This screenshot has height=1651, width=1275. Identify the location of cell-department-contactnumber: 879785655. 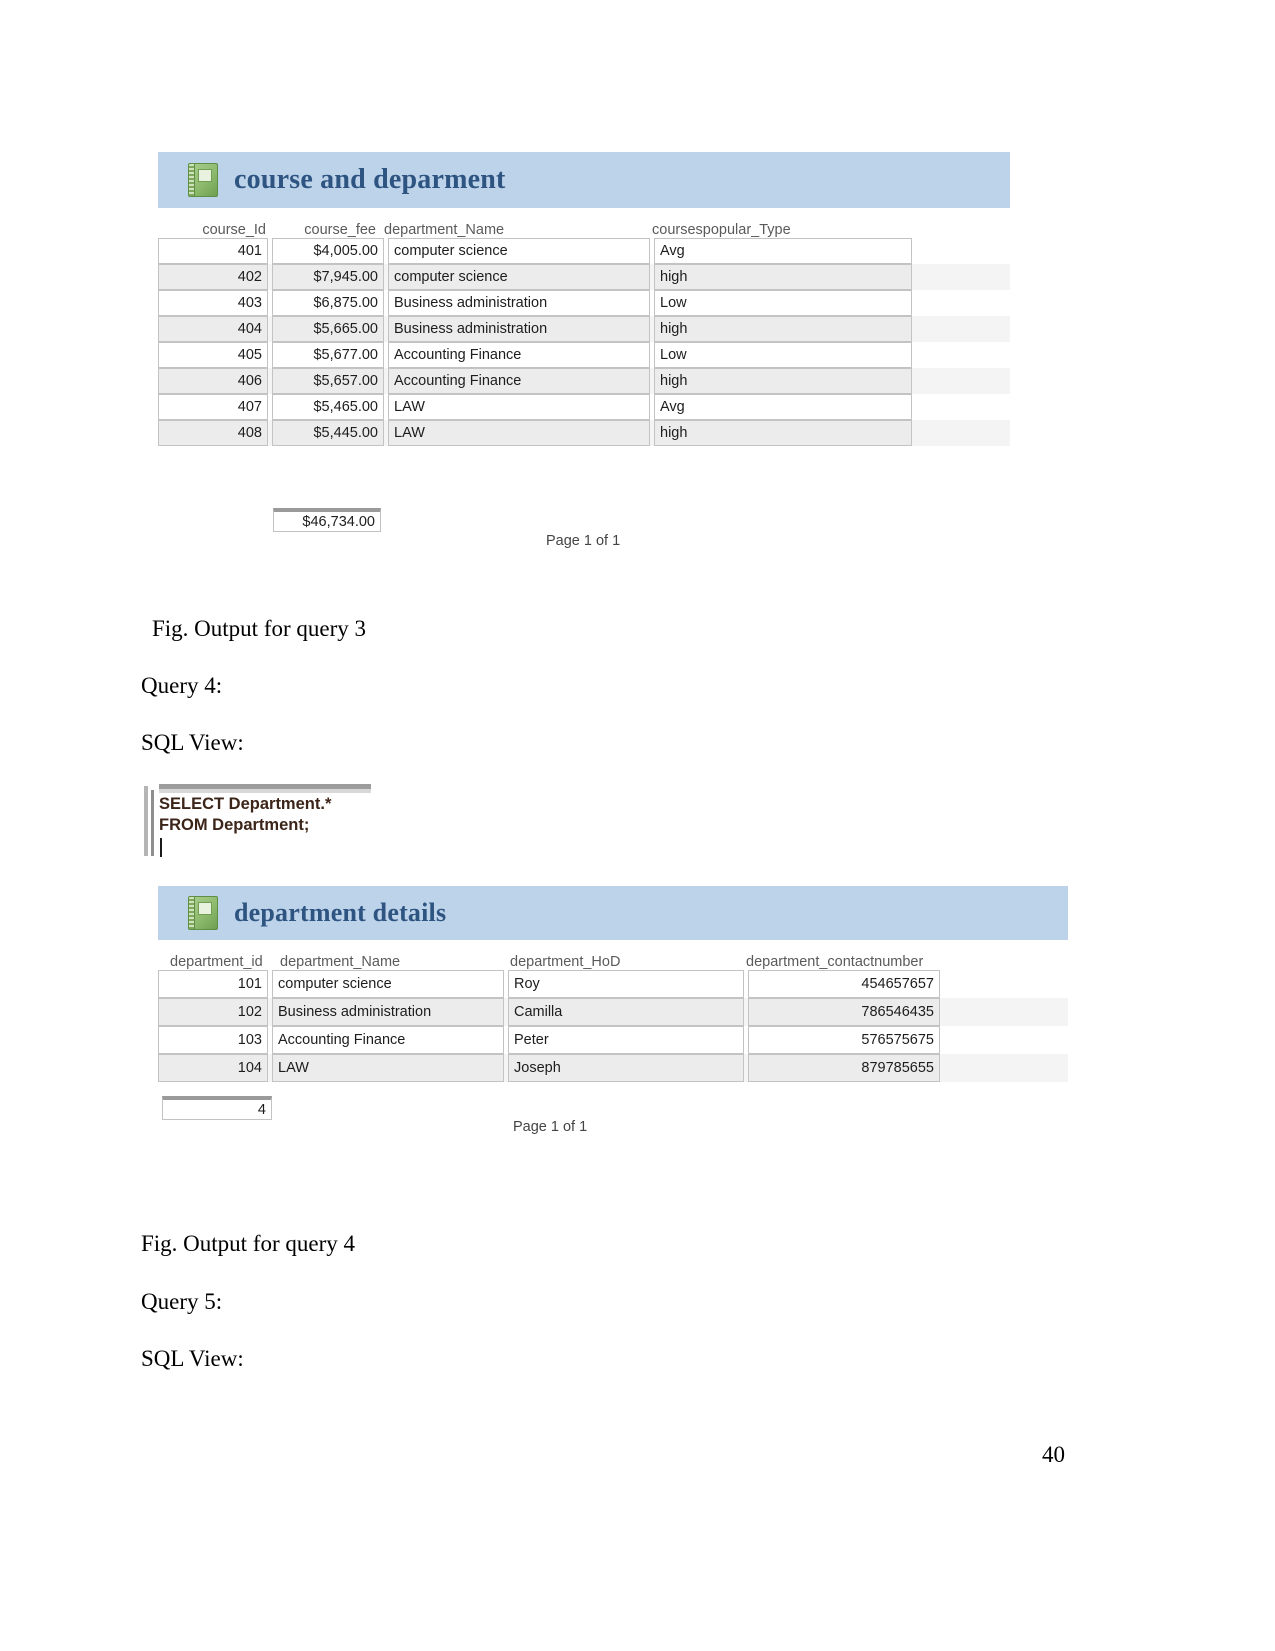
(844, 1068).